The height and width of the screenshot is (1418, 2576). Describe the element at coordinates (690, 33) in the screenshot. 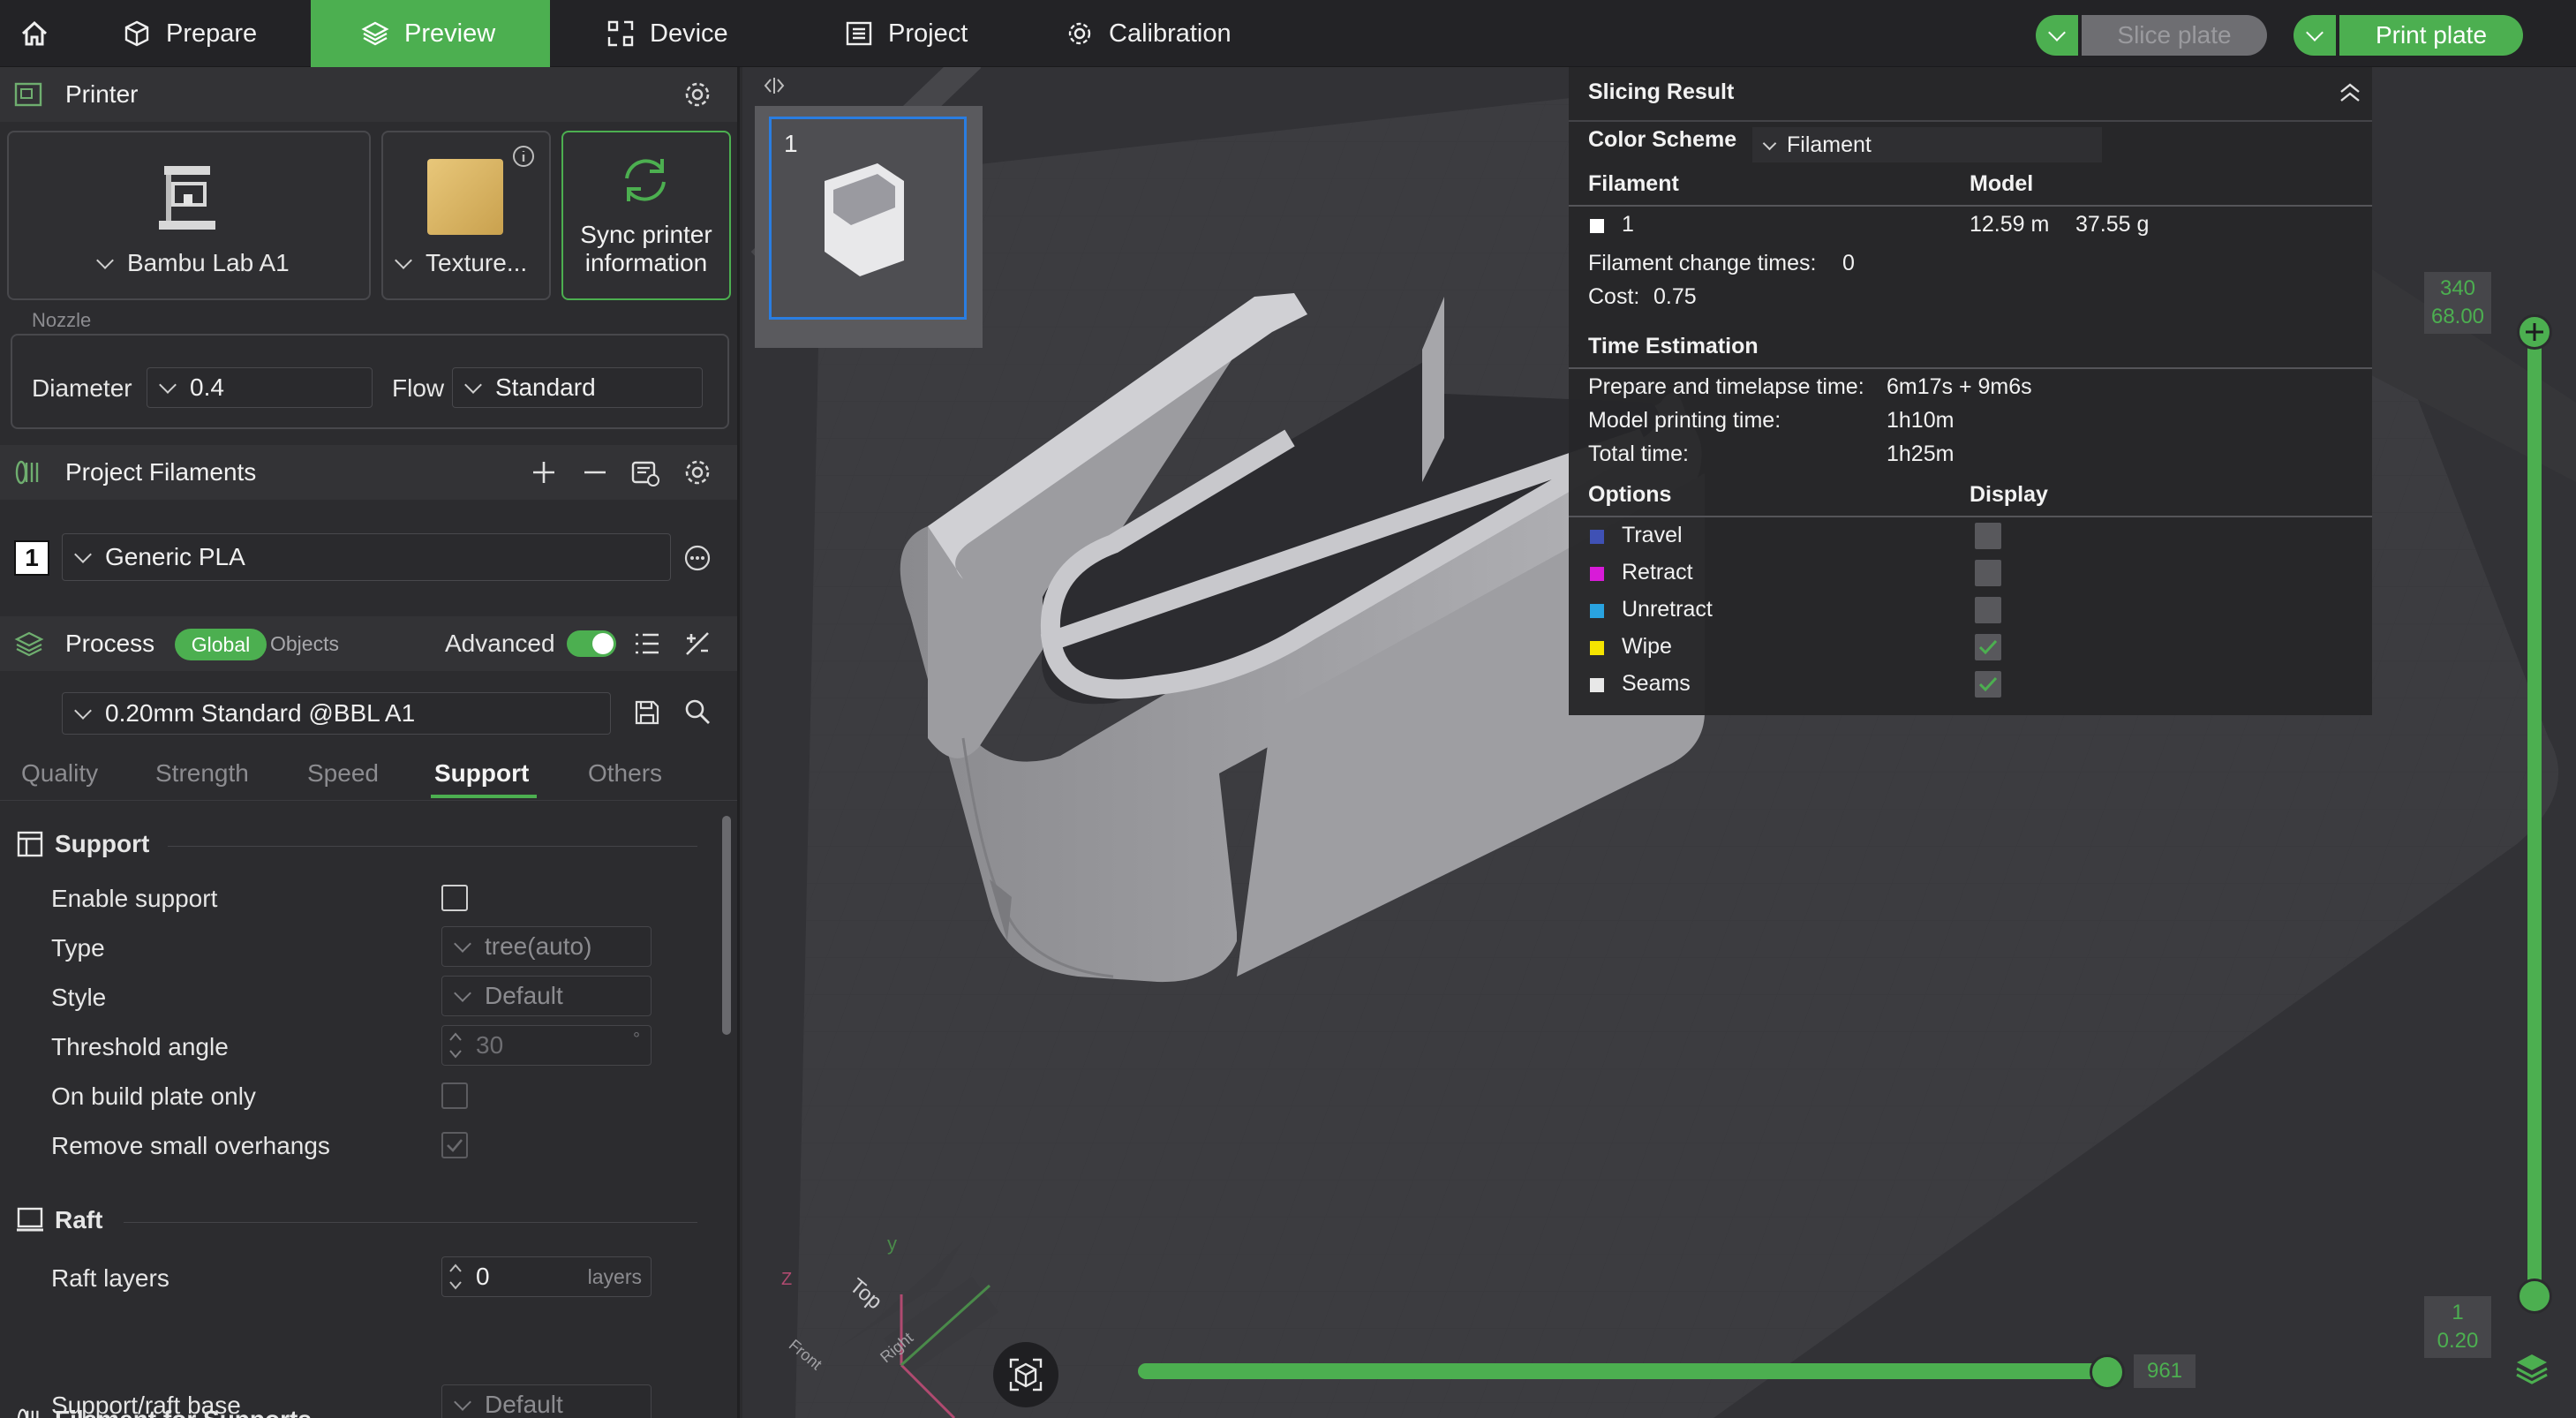

I see `tab-device: Device` at that location.